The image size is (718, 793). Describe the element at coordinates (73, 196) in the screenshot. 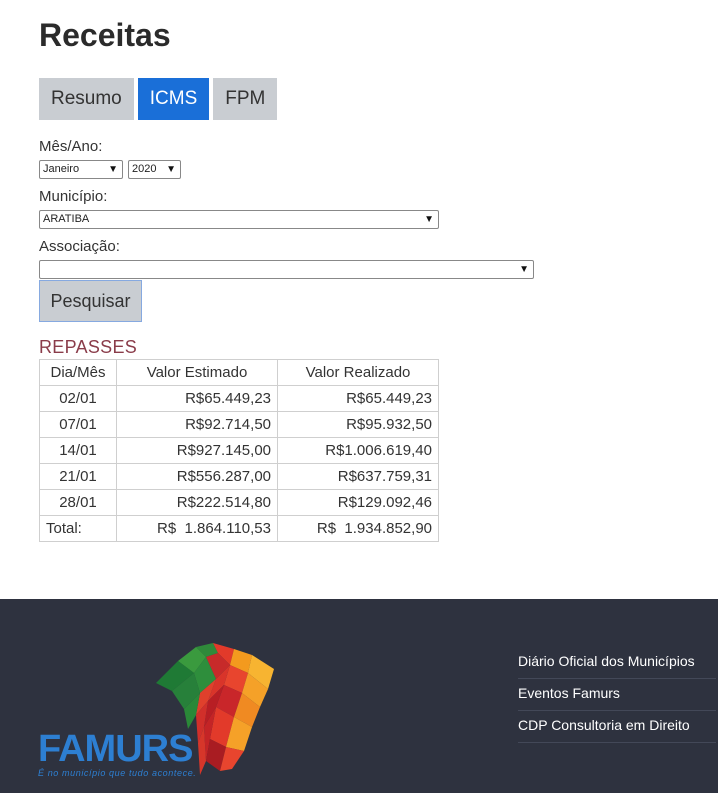

I see `municipio-label: Município:` at that location.